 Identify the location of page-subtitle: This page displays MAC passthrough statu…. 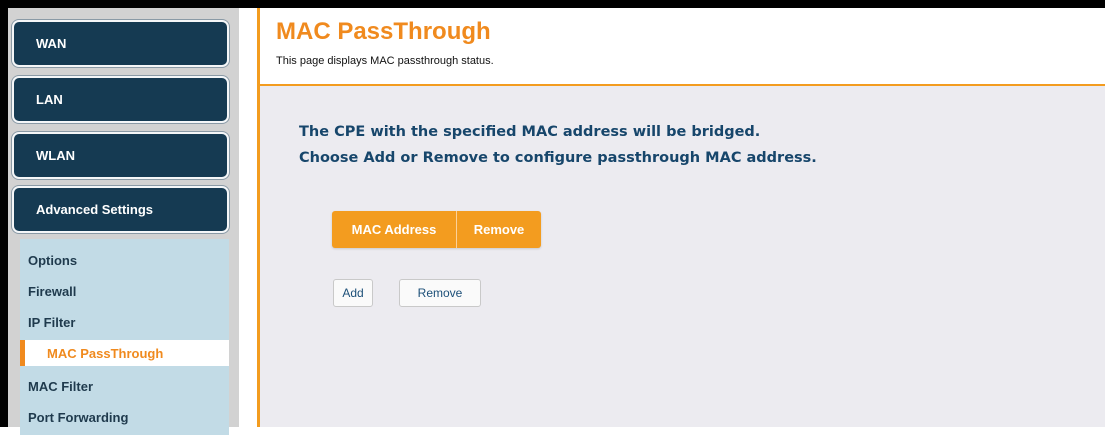
(385, 61).